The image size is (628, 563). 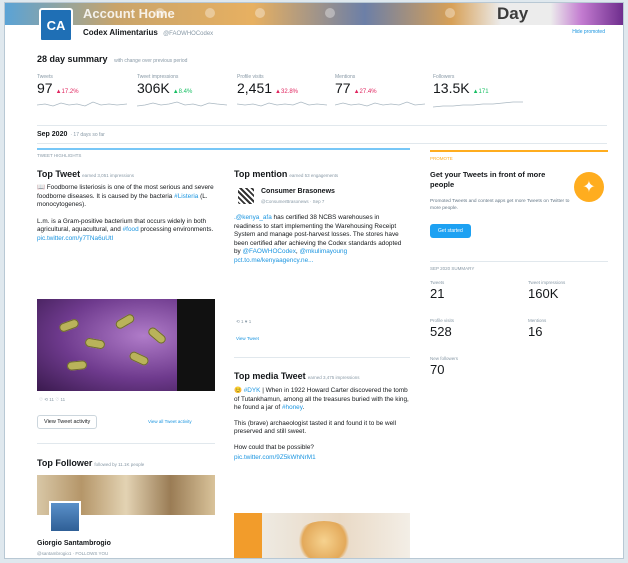 I want to click on side-stat-label: Tweets, so click(x=437, y=282).